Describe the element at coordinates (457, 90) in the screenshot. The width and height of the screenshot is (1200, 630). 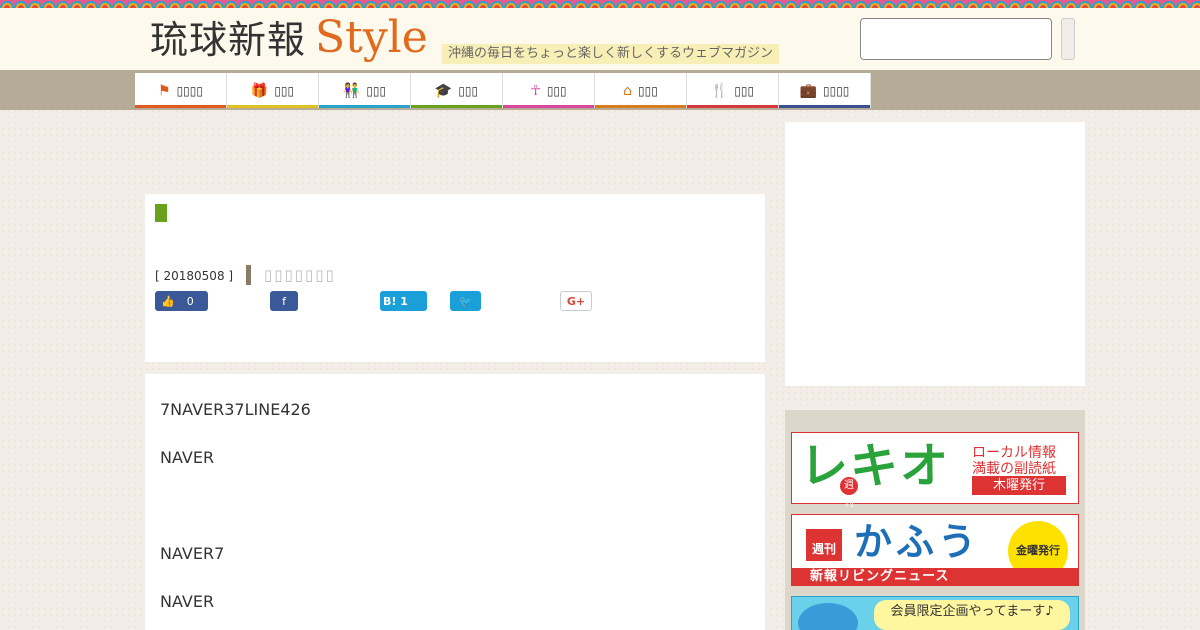
I see `nav-item-3: 🎓 ▯▯▯` at that location.